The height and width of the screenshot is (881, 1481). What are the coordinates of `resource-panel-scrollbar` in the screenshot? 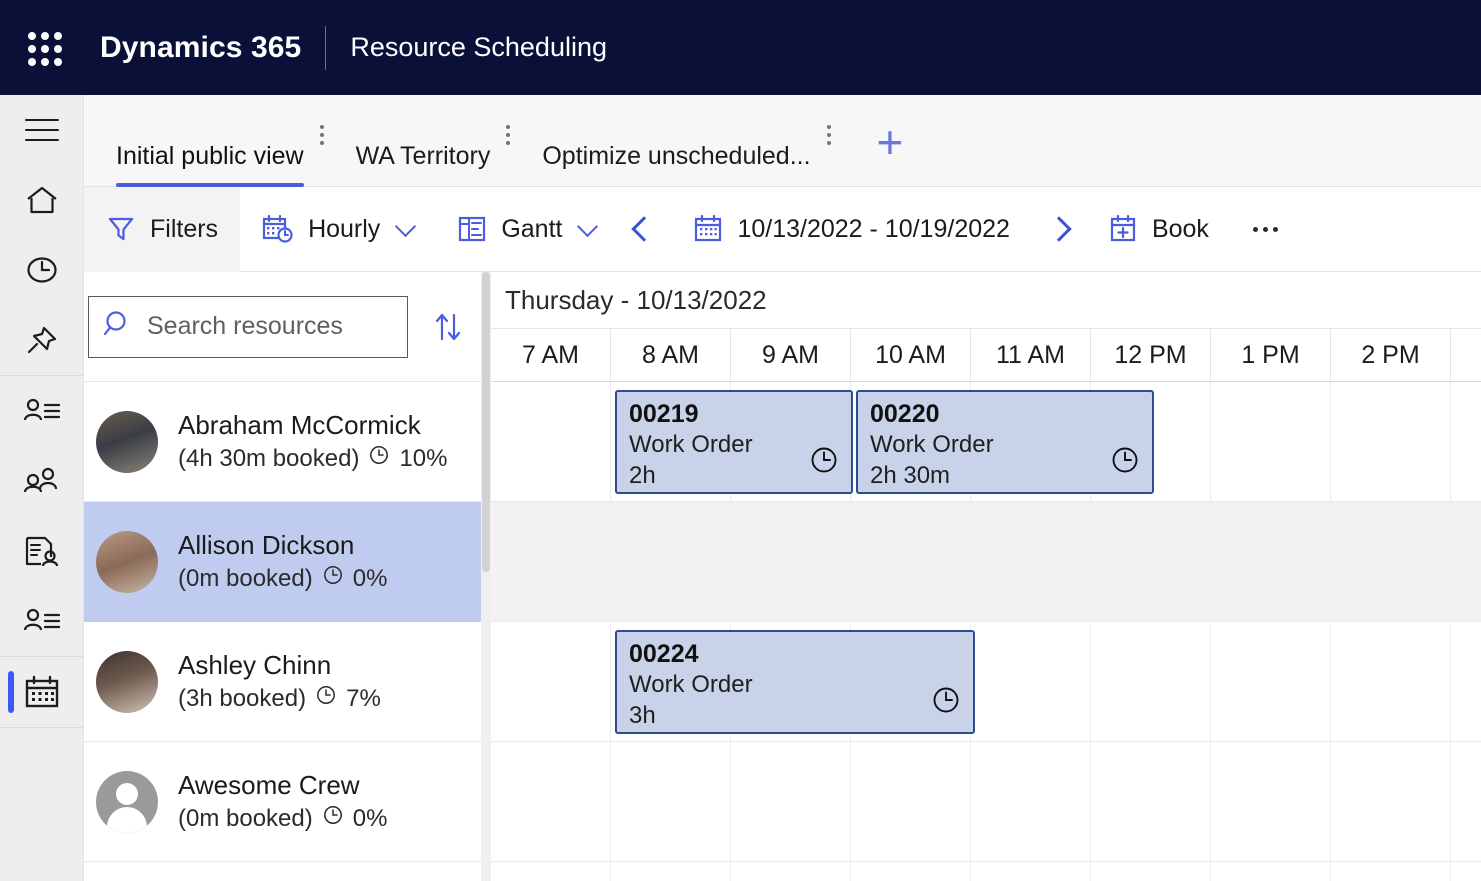 It's located at (486, 576).